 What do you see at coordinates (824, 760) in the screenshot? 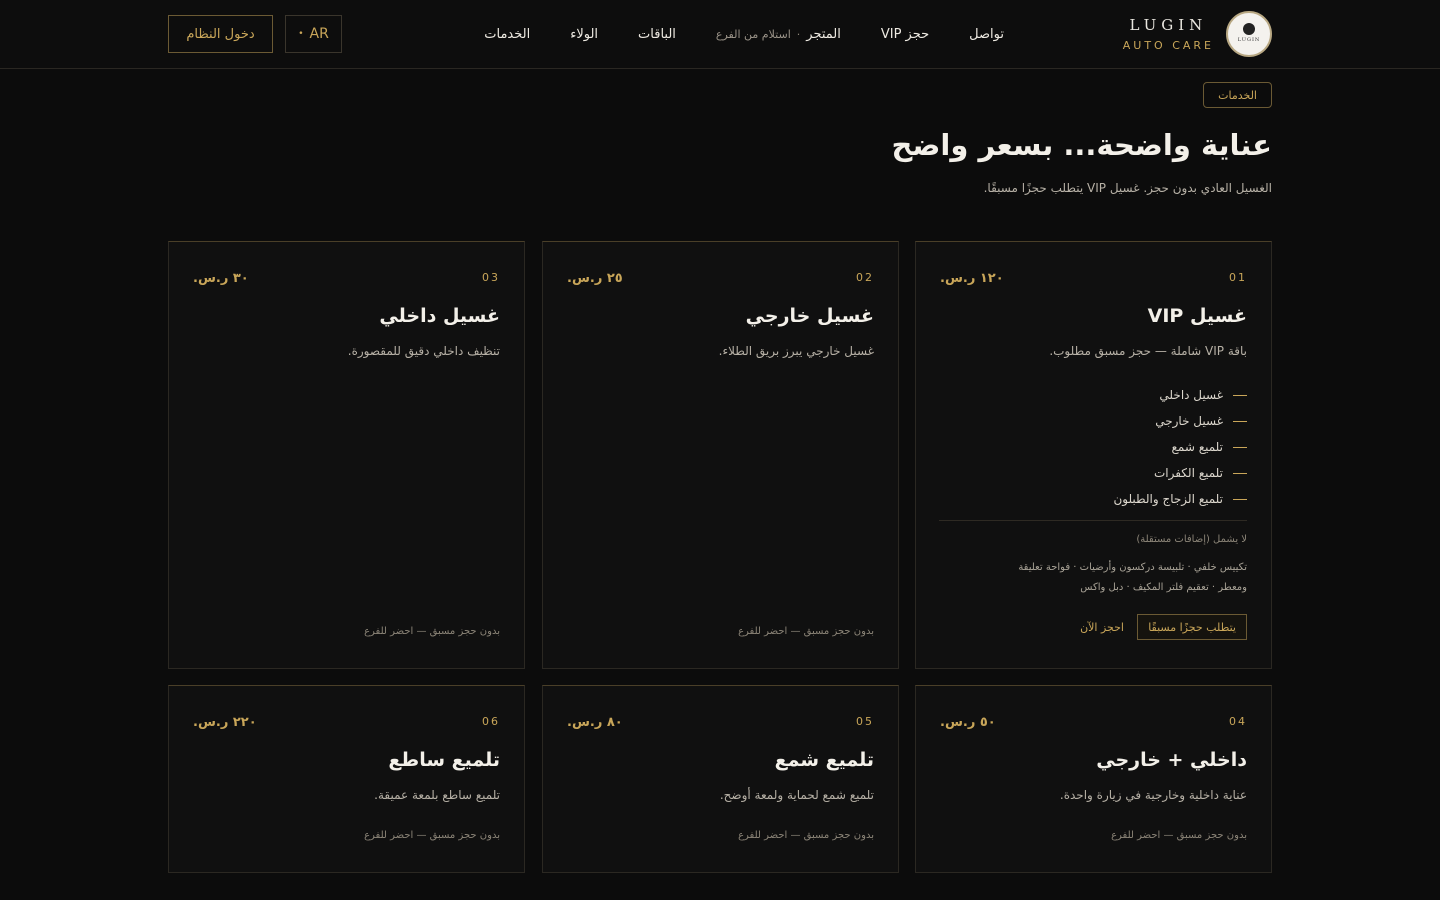
I see `card-title: تلميع شمع` at bounding box center [824, 760].